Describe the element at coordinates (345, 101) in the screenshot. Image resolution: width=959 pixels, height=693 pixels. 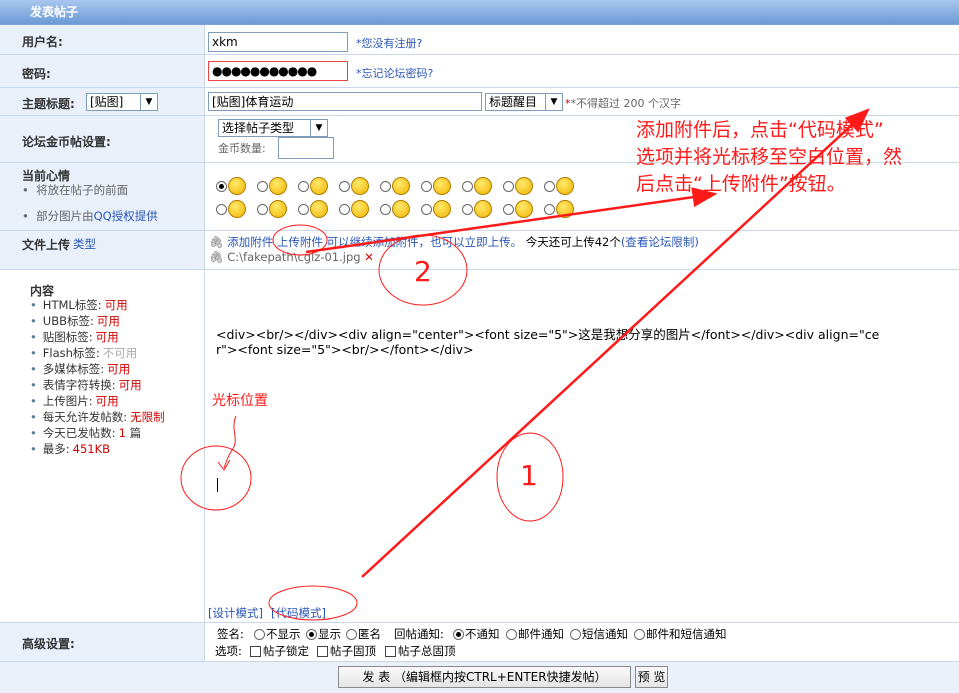
I see `subject-input: [贴图]体育运动` at that location.